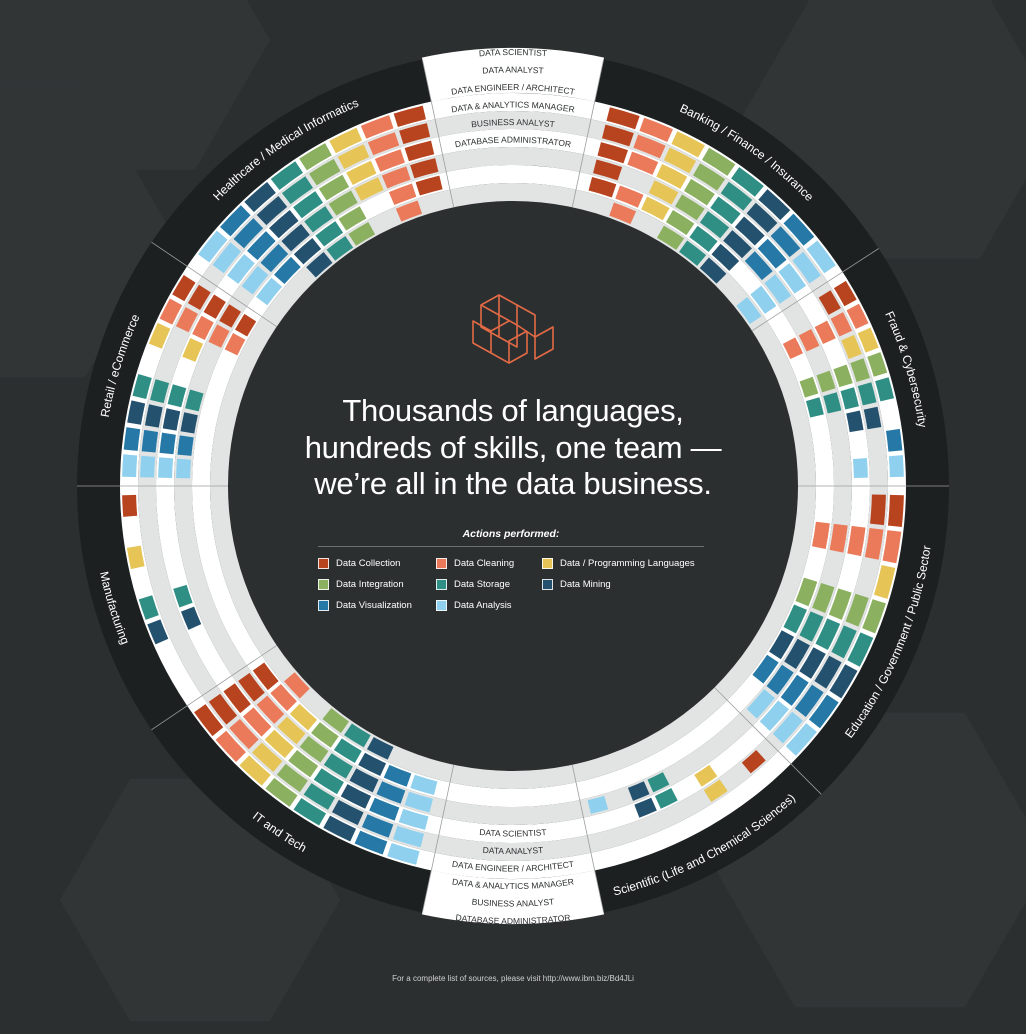  I want to click on legend-item: Data Mining, so click(622, 584).